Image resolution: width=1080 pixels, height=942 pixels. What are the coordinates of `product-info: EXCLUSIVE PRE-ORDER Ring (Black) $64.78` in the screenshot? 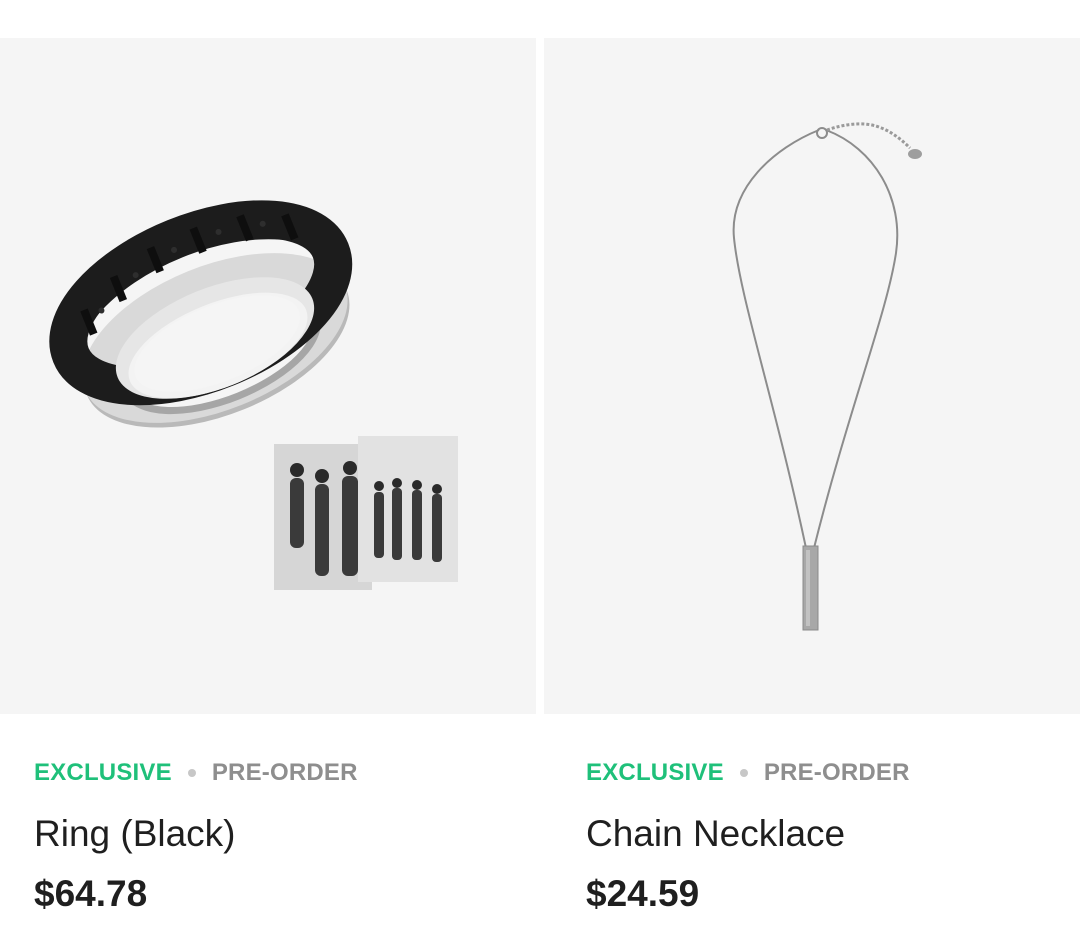 It's located at (268, 815).